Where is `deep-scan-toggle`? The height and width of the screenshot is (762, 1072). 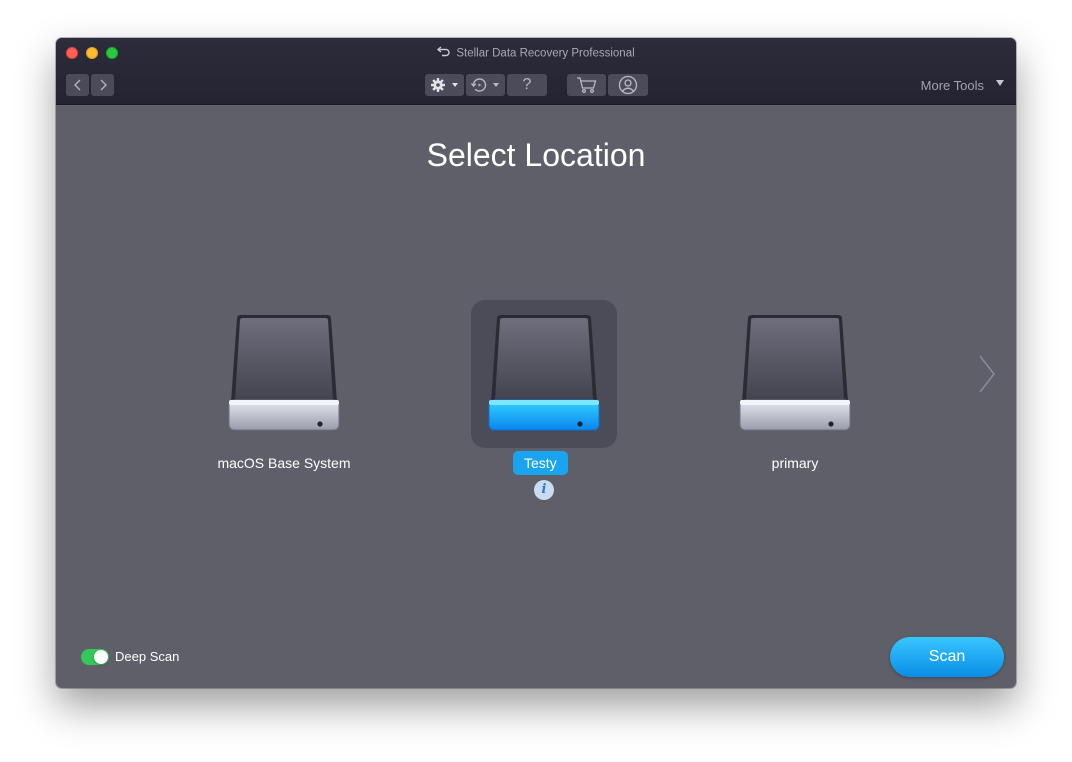 deep-scan-toggle is located at coordinates (95, 657).